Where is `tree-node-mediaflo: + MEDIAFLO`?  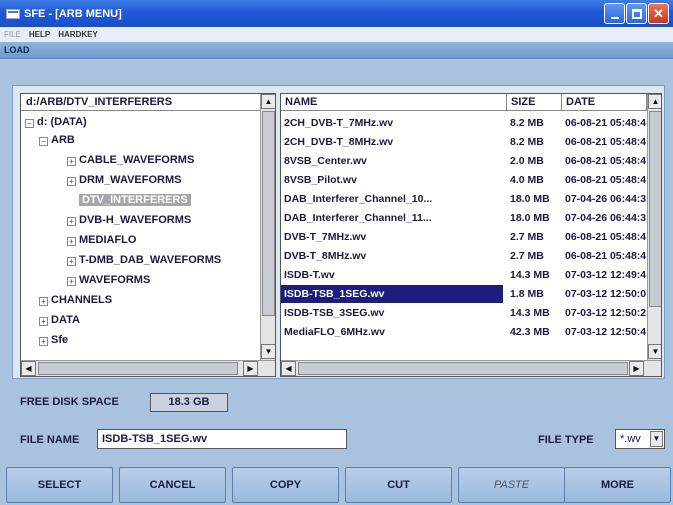
tree-node-mediaflo: + MEDIAFLO is located at coordinates (101, 240).